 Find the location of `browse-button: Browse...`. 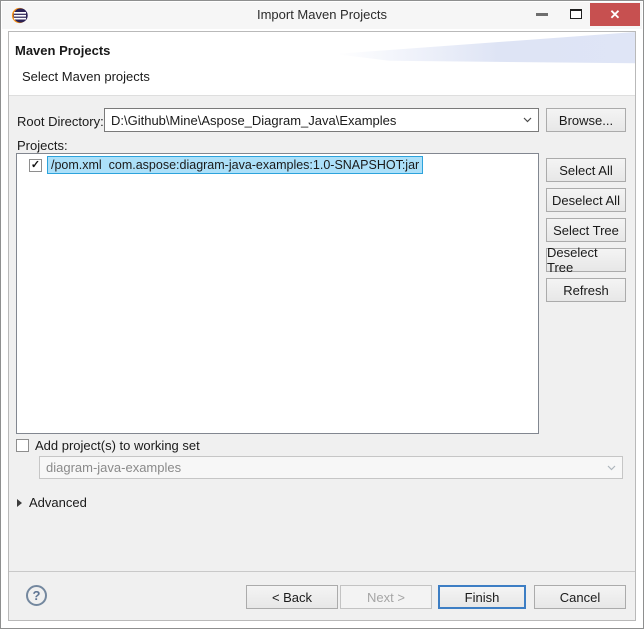

browse-button: Browse... is located at coordinates (586, 120).